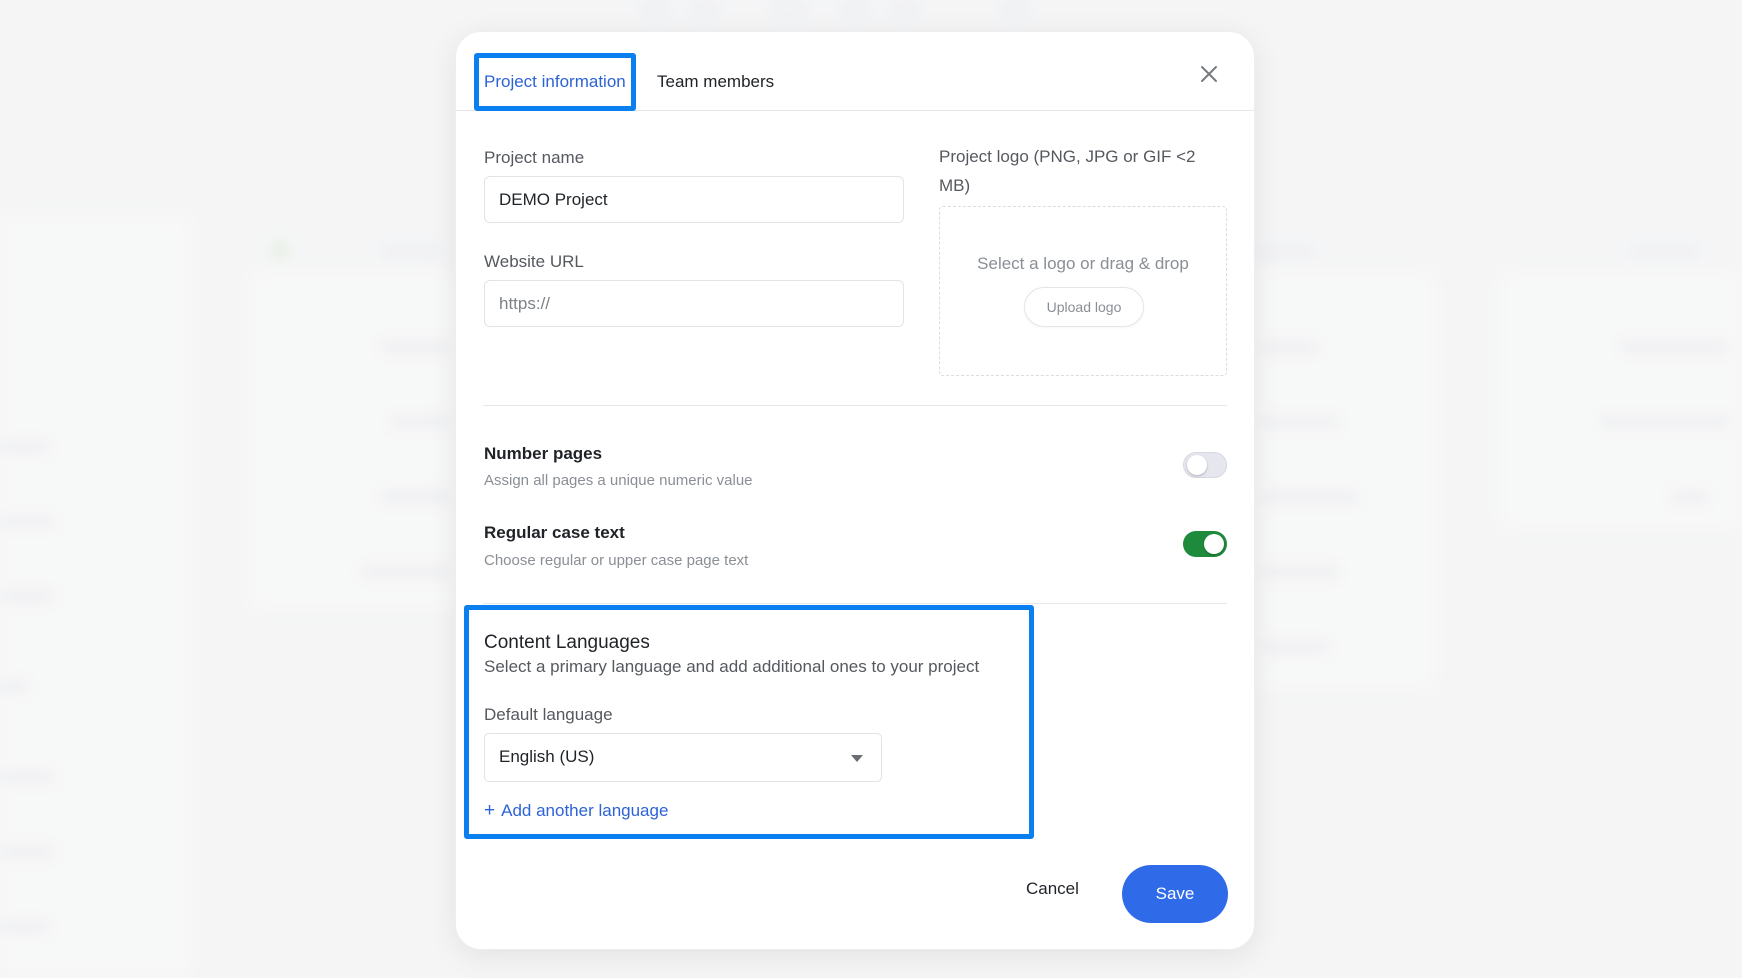  What do you see at coordinates (683, 757) in the screenshot?
I see `default-language-select: English (US)` at bounding box center [683, 757].